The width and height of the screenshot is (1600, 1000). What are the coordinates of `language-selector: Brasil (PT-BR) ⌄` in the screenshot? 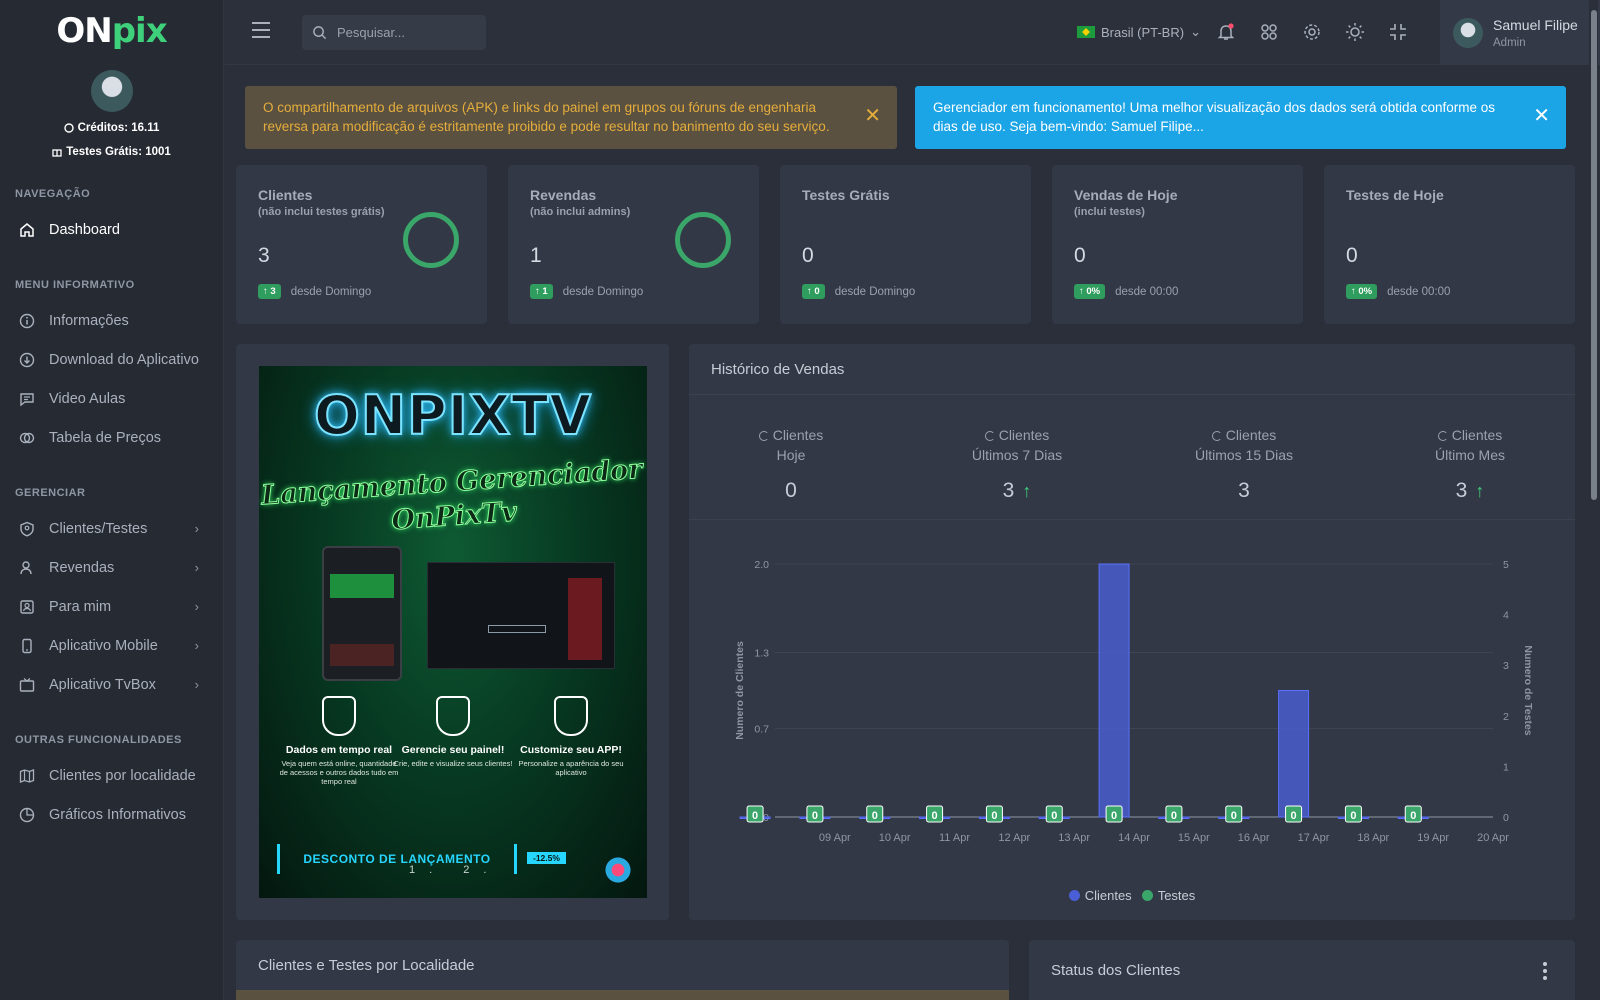 It's located at (1139, 32).